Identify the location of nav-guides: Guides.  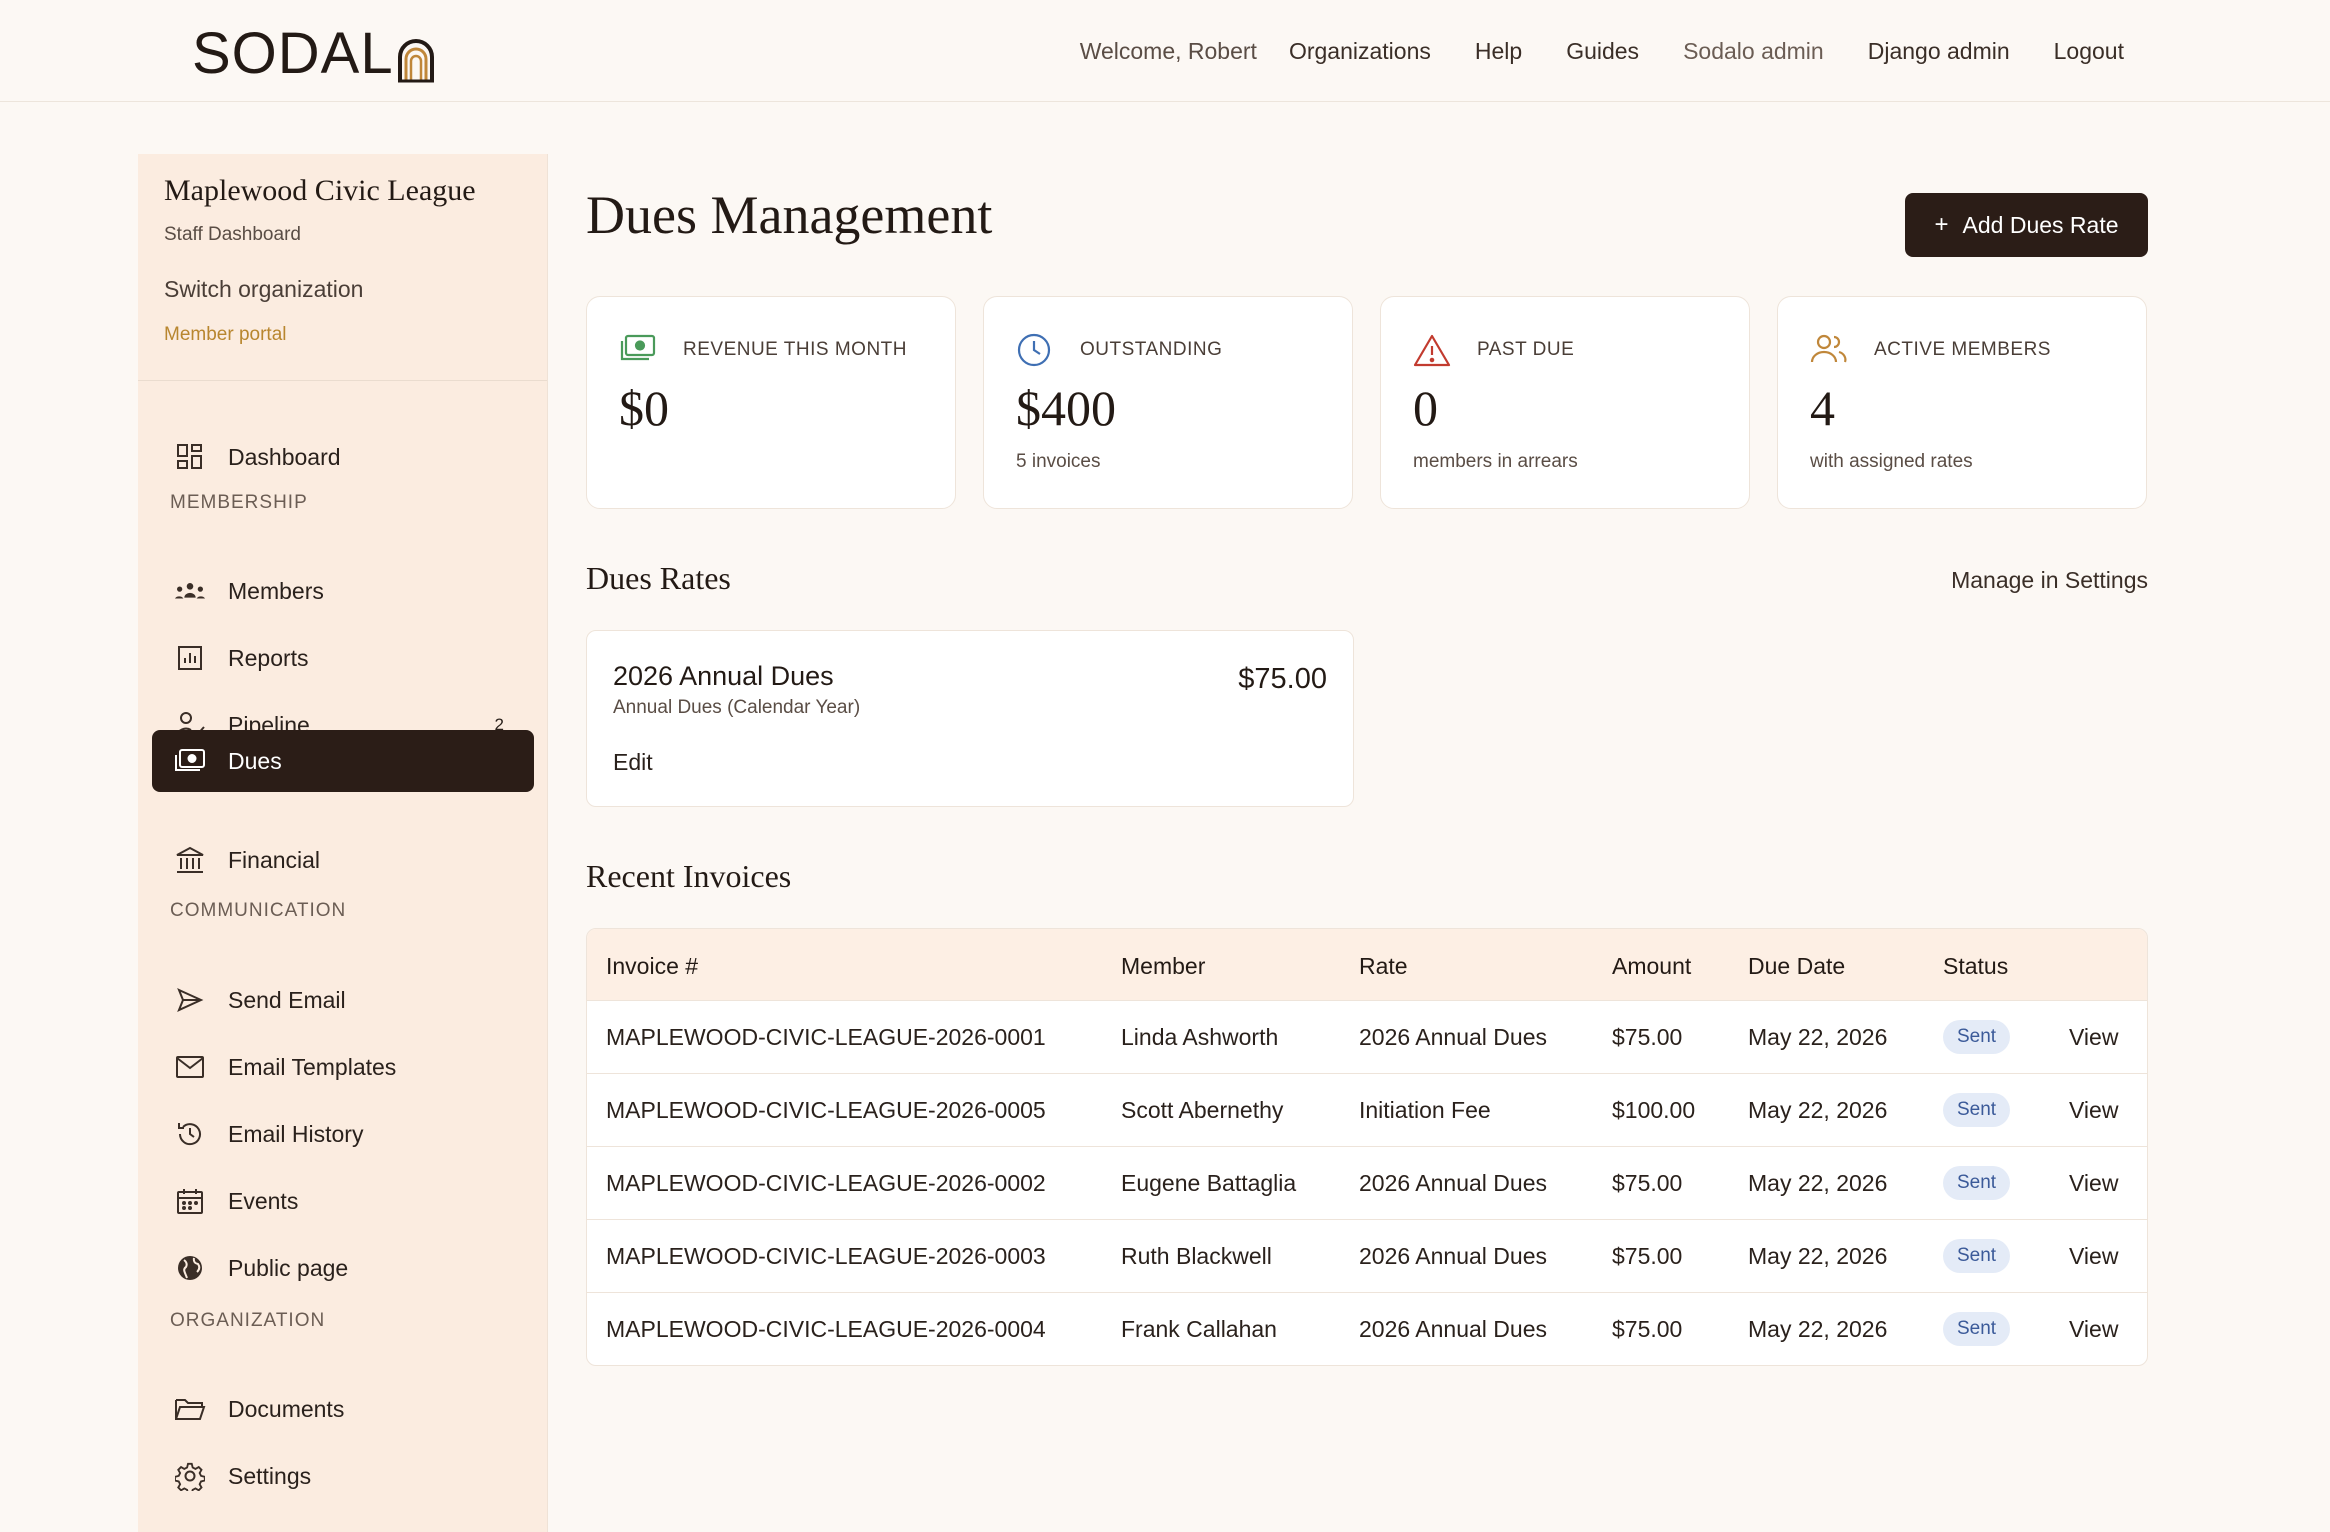
(1602, 51).